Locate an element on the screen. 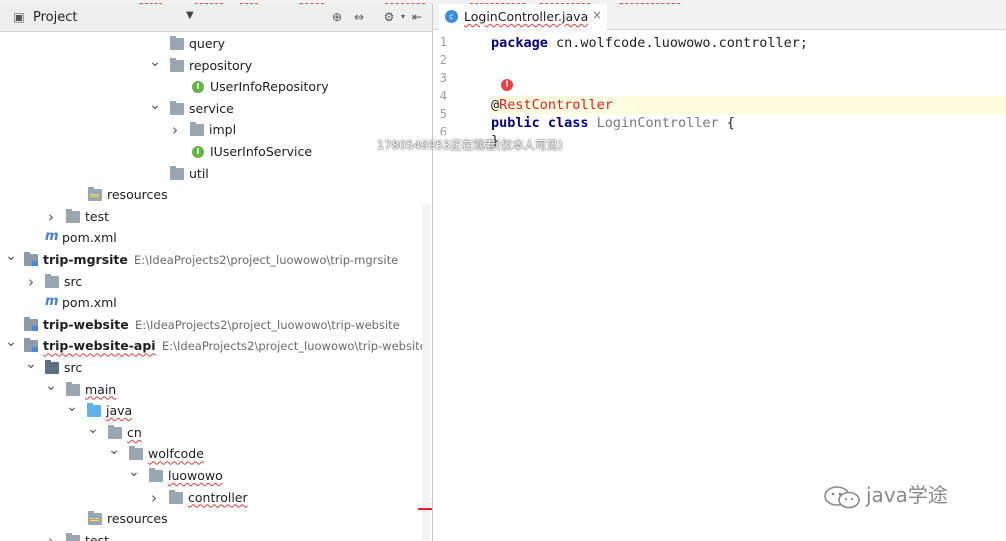 Image resolution: width=1006 pixels, height=541 pixels. tree-item-label: trip-website-api is located at coordinates (99, 346).